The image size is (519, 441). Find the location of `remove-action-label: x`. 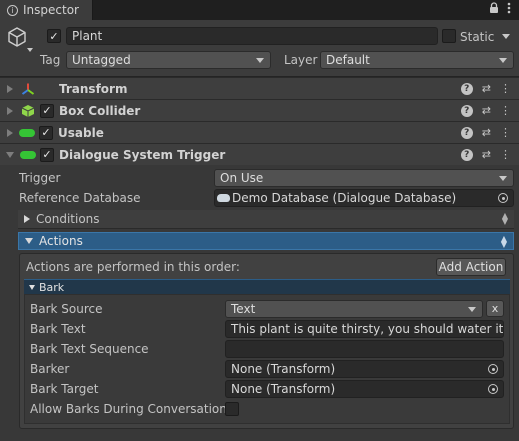

remove-action-label: x is located at coordinates (495, 308).